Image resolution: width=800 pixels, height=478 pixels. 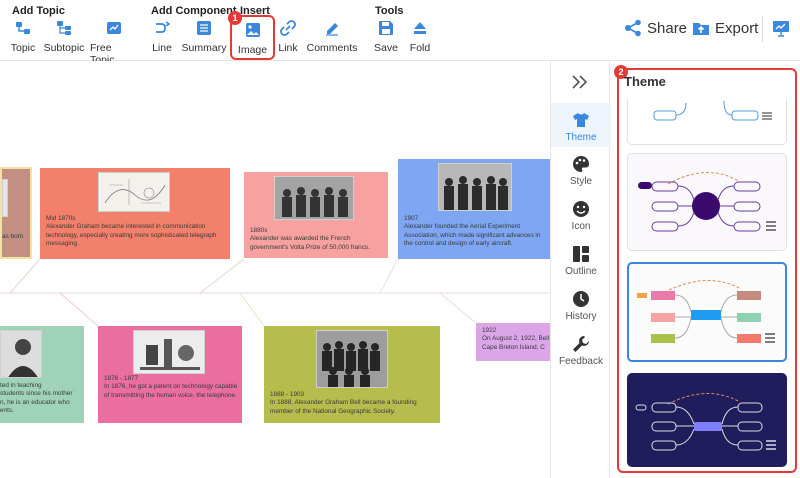 What do you see at coordinates (64, 48) in the screenshot?
I see `subtopic-label: Subtopic` at bounding box center [64, 48].